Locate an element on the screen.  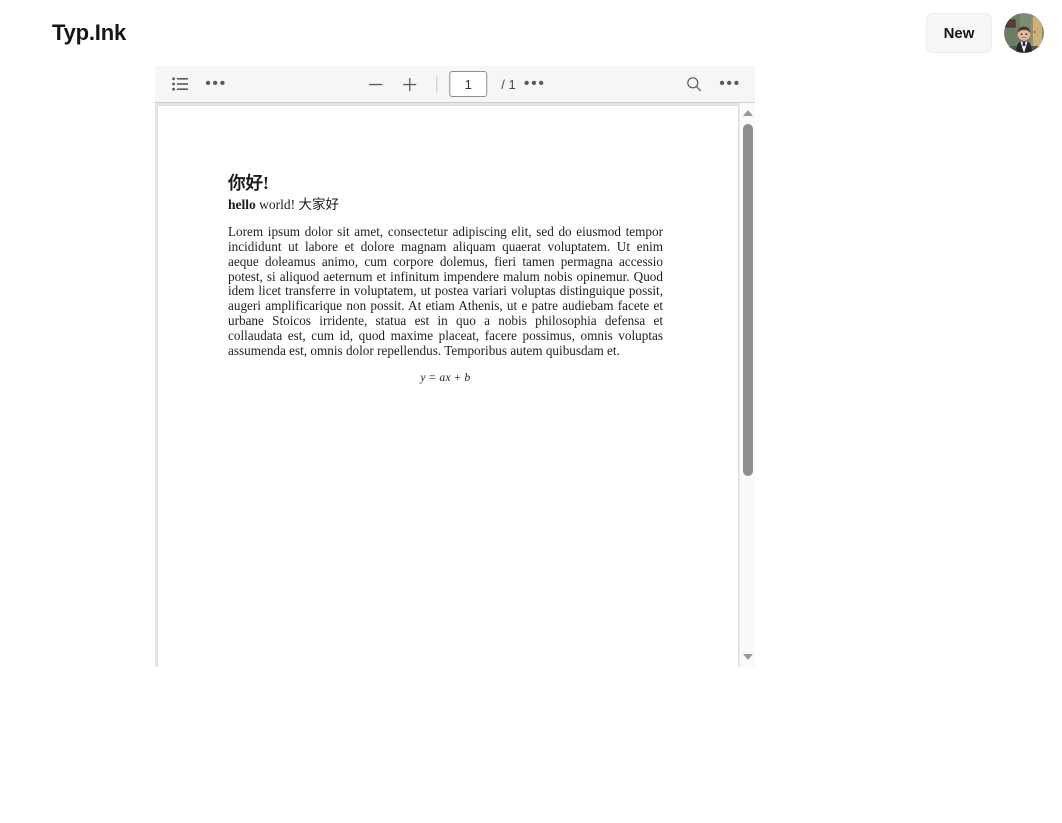
pdf-scrollbar is located at coordinates (747, 385).